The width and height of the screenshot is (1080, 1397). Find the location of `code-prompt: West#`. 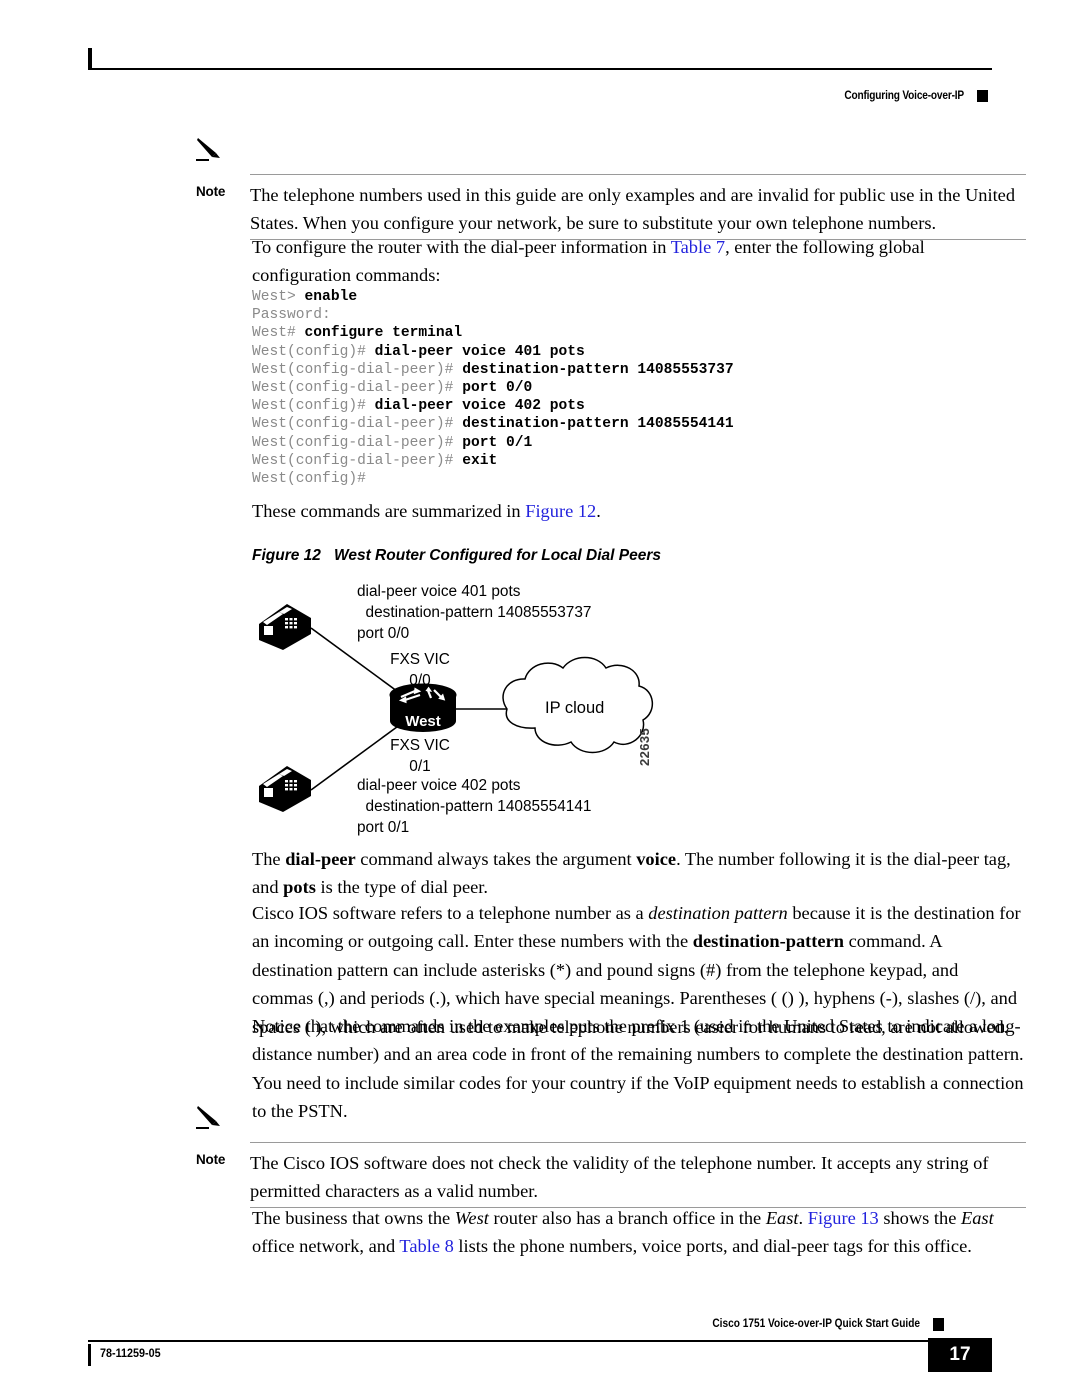

code-prompt: West# is located at coordinates (278, 333).